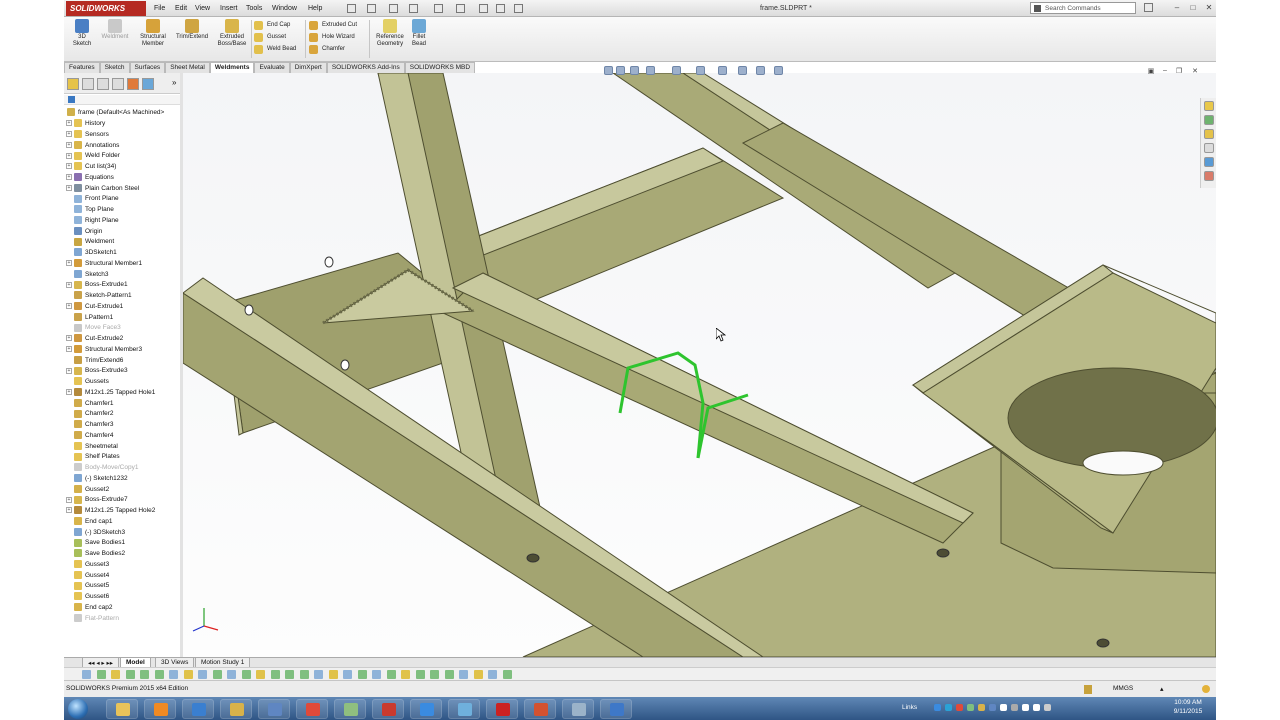 The width and height of the screenshot is (1280, 720). Describe the element at coordinates (103, 349) in the screenshot. I see `tree-item: + Structural Member3` at that location.